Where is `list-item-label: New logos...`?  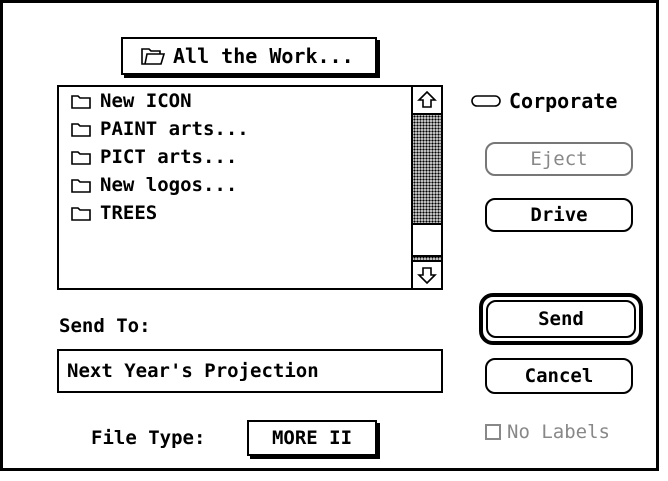 list-item-label: New logos... is located at coordinates (169, 185).